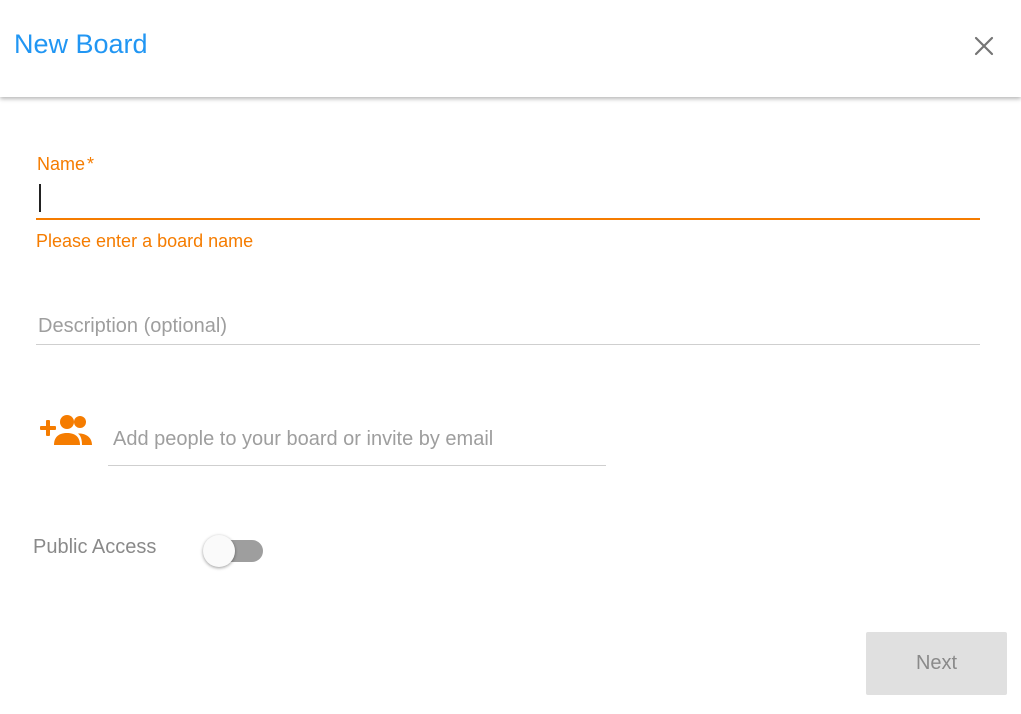 Image resolution: width=1021 pixels, height=714 pixels. I want to click on public-access-toggle, so click(233, 551).